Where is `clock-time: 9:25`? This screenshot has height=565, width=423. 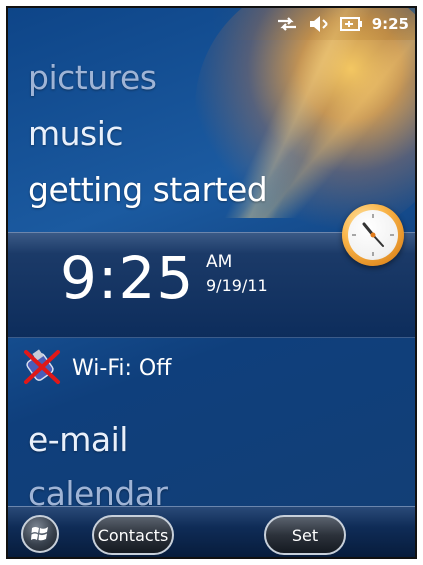 clock-time: 9:25 is located at coordinates (127, 278).